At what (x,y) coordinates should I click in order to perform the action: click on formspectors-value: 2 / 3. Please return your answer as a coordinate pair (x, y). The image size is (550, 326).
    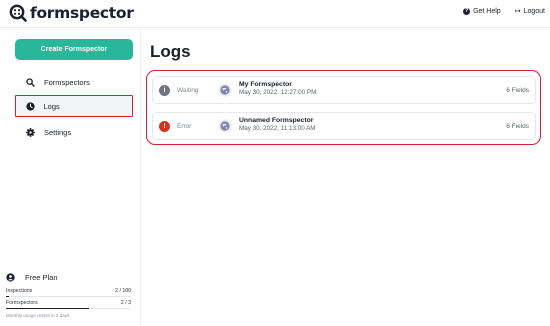
    Looking at the image, I should click on (125, 303).